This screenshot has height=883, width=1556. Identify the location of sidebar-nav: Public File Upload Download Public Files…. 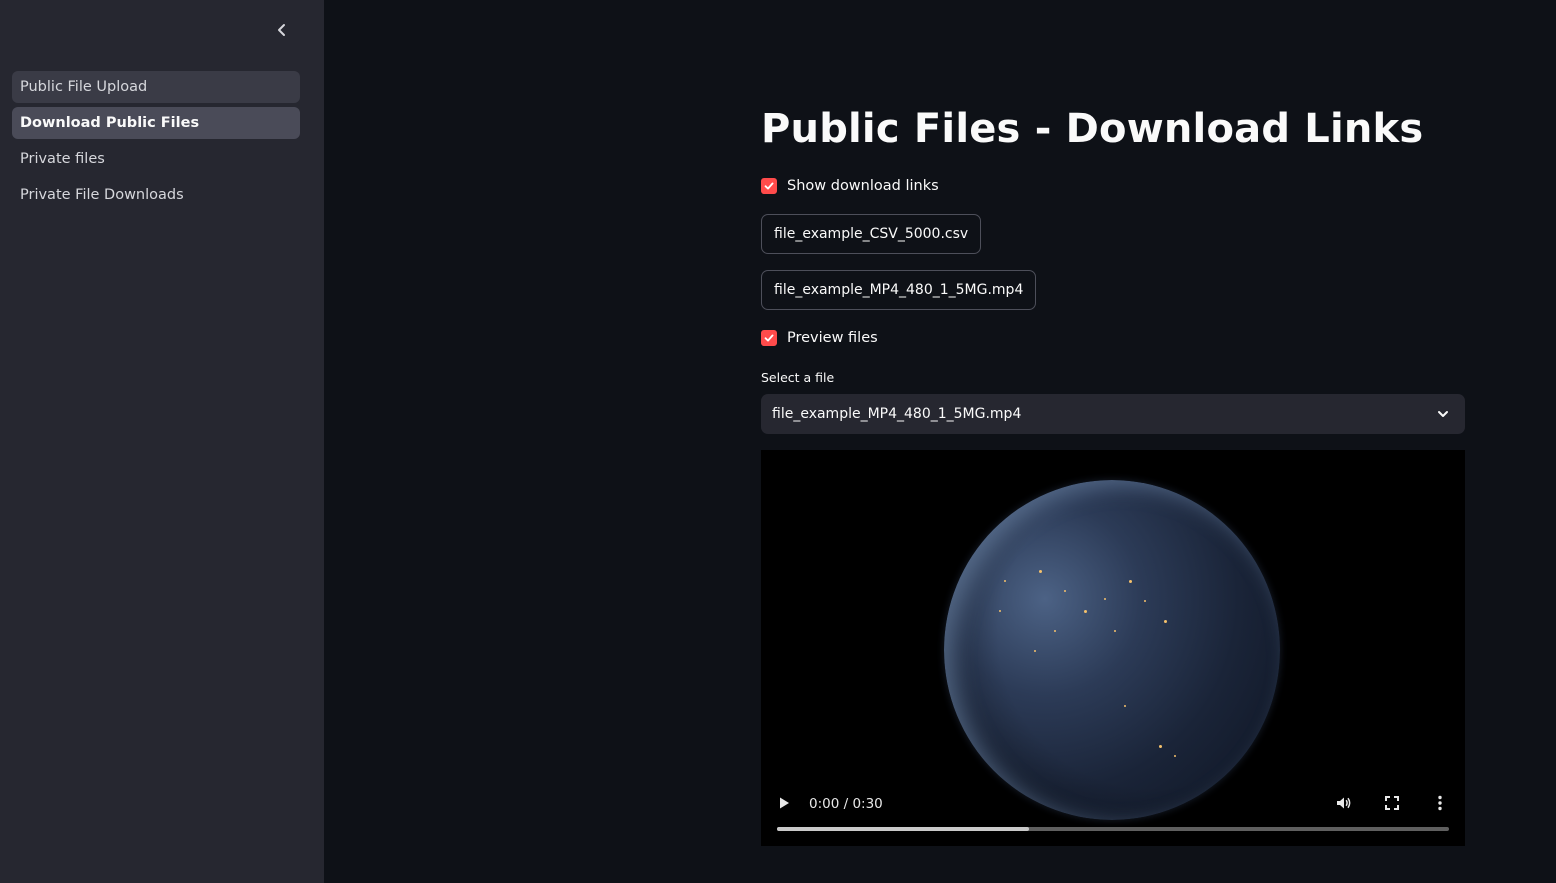
(156, 143).